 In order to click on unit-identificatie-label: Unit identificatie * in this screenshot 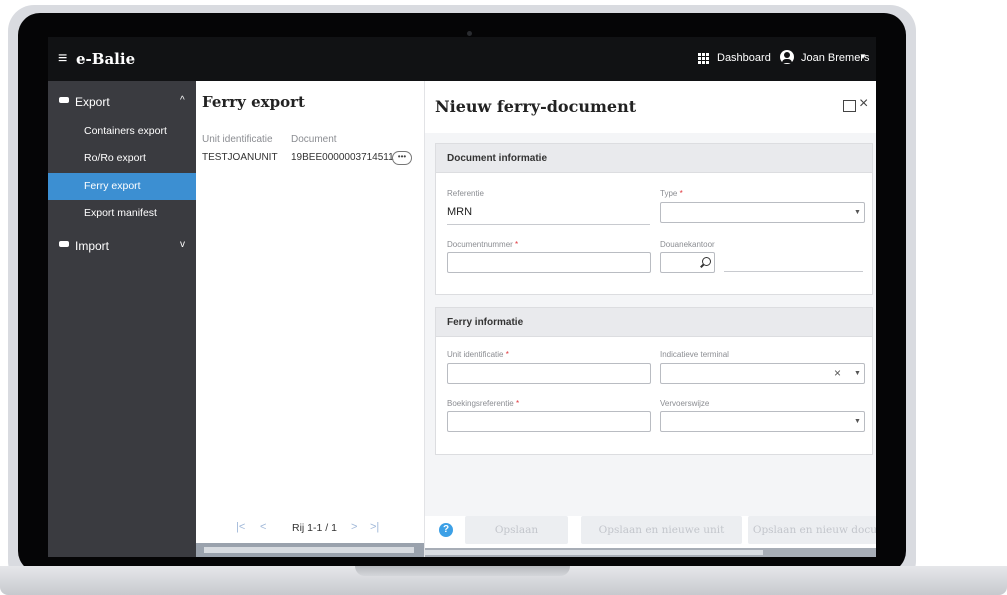, I will do `click(478, 354)`.